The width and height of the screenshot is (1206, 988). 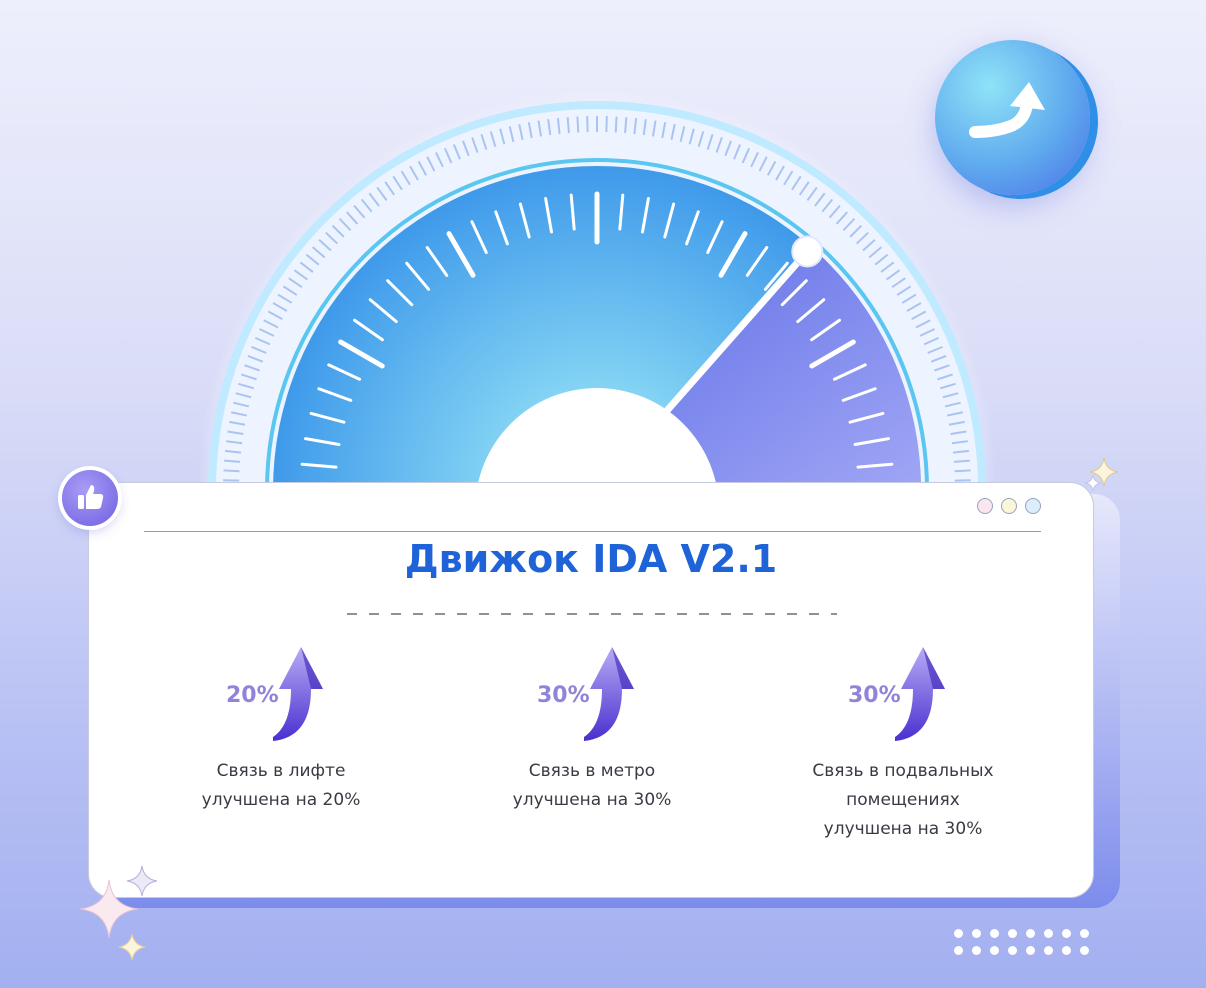 I want to click on stat-caption-line: Связь в метро, so click(x=592, y=771).